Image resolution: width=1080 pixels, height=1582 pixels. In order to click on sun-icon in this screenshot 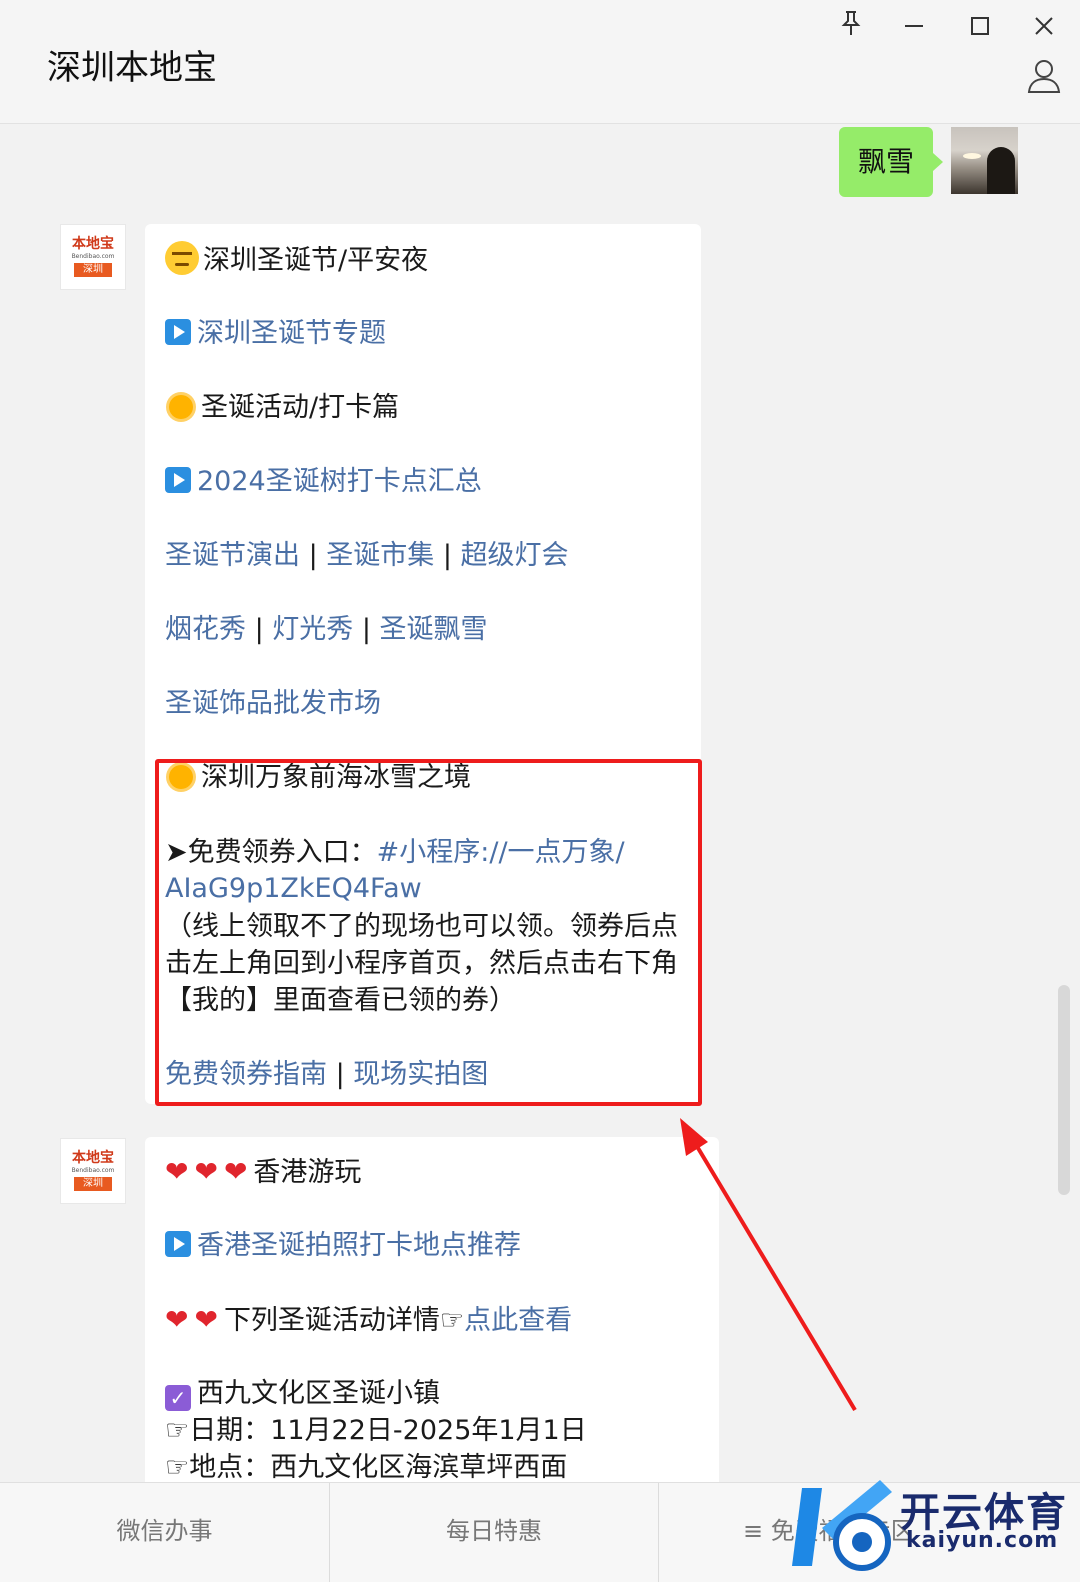, I will do `click(181, 407)`.